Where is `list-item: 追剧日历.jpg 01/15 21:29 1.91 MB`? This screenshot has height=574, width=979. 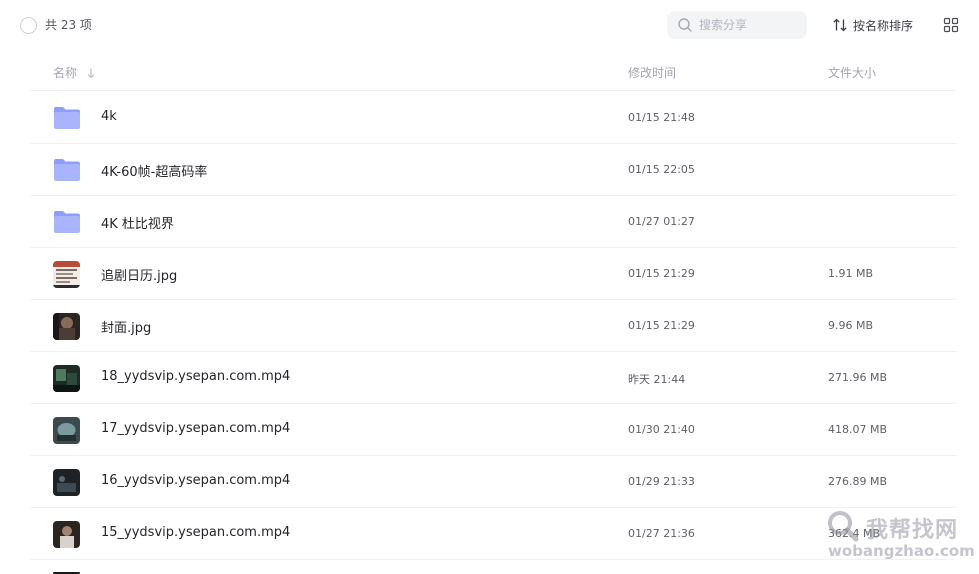 list-item: 追剧日历.jpg 01/15 21:29 1.91 MB is located at coordinates (493, 274).